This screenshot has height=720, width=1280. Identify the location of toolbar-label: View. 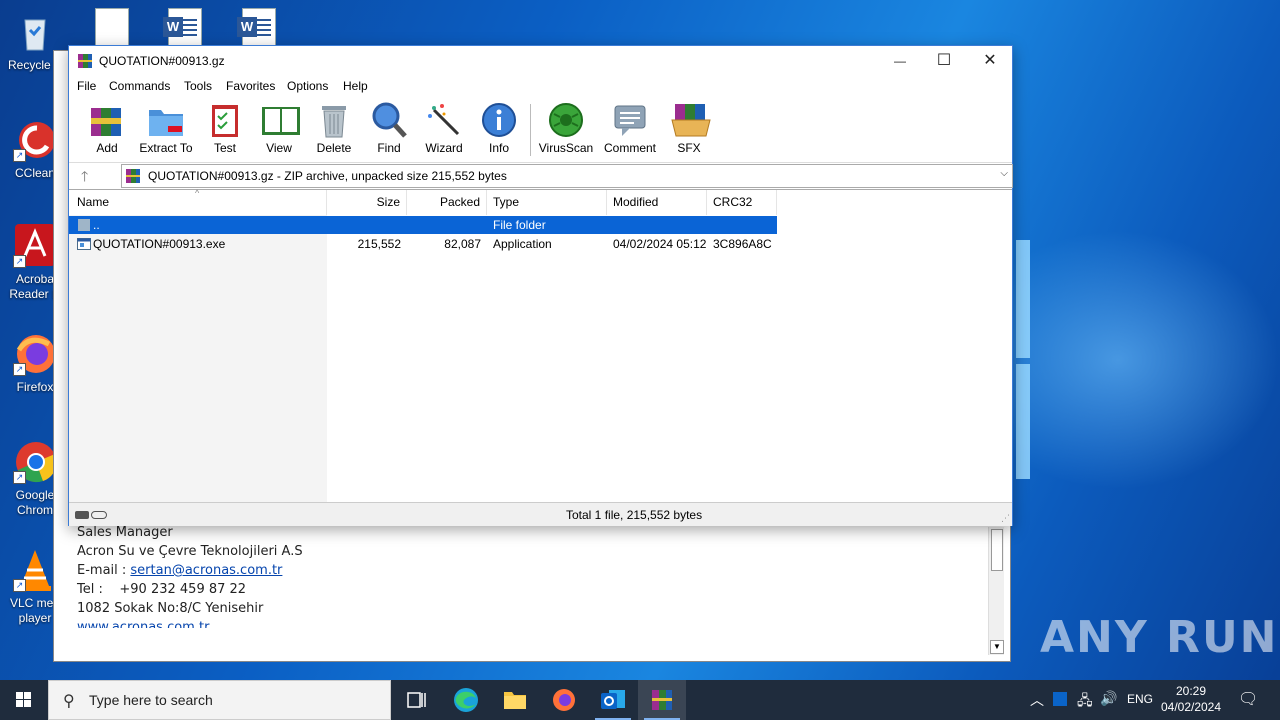
(279, 148).